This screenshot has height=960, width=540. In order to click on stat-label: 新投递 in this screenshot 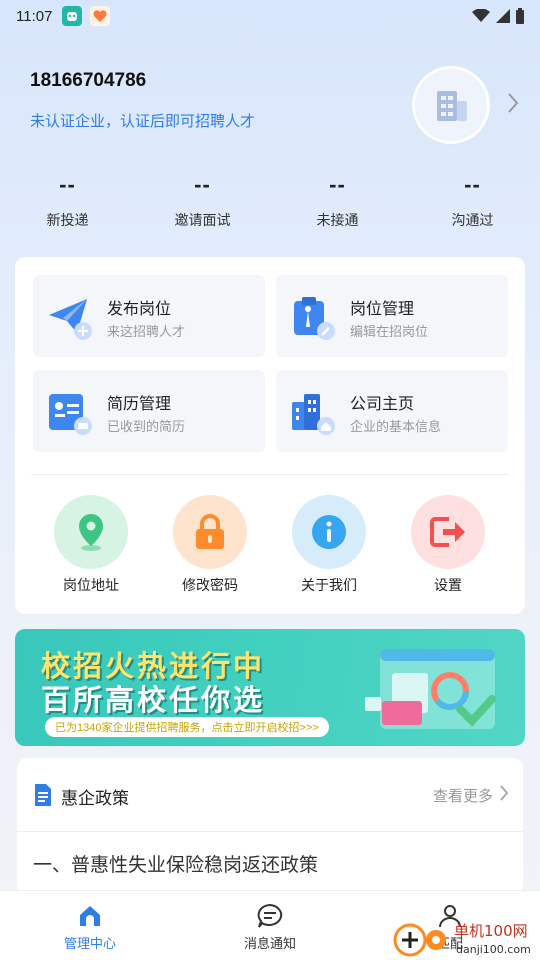, I will do `click(67, 220)`.